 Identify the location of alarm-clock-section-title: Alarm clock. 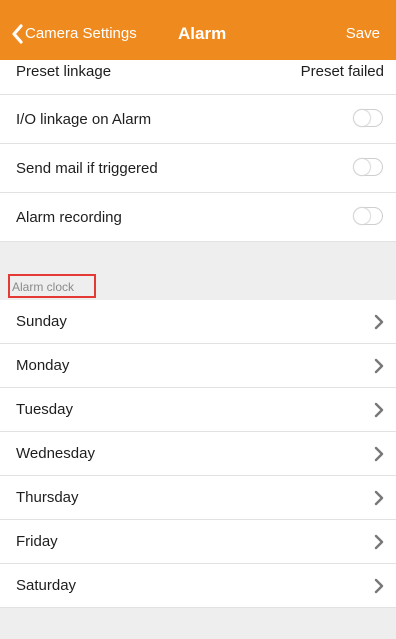
(43, 287).